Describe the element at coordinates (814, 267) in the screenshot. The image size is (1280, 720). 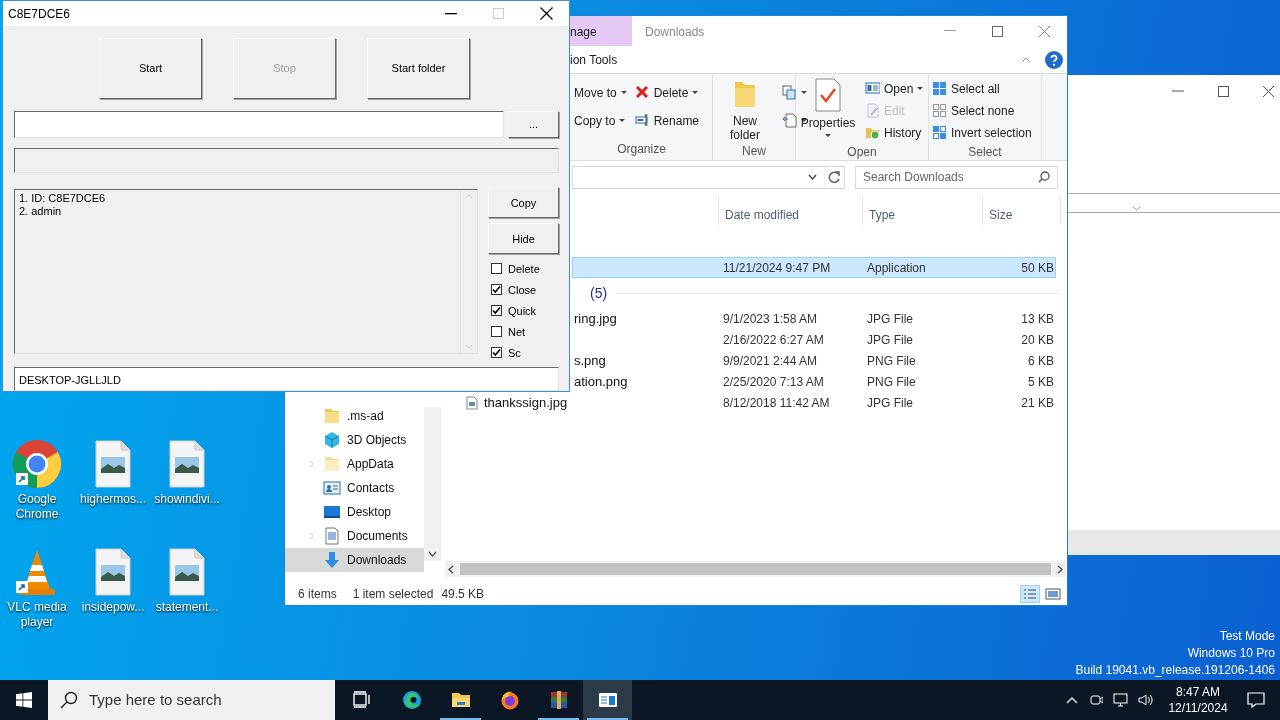
I see `file-row: 11/21/2024 9:47 PM Application 50 KB` at that location.